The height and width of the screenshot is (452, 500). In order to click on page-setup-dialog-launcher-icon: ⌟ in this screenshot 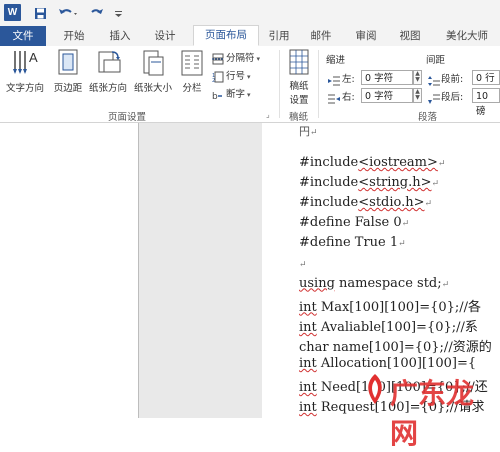, I will do `click(268, 114)`.